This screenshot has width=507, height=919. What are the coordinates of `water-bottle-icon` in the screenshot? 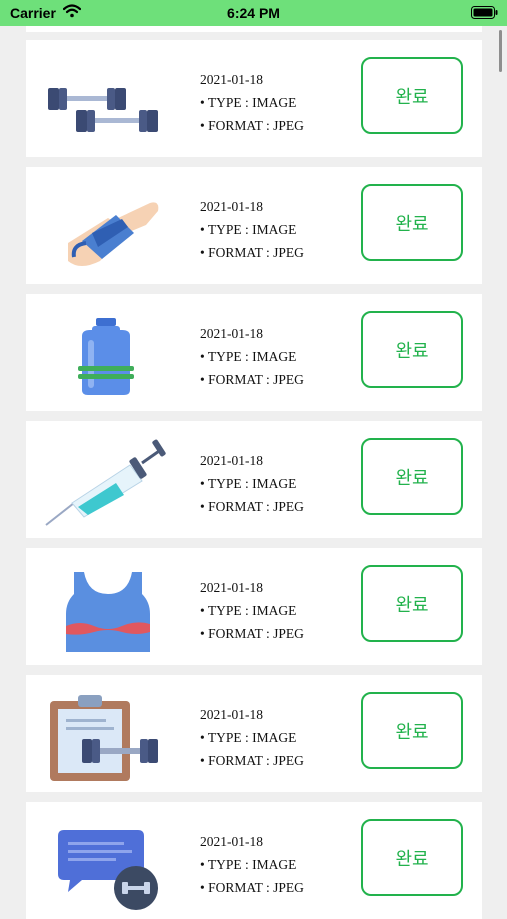 It's located at (108, 352).